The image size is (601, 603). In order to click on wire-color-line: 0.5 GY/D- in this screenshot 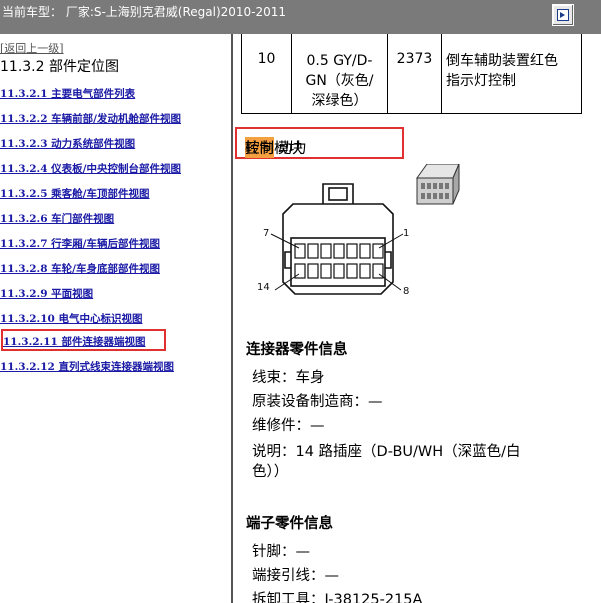, I will do `click(339, 61)`.